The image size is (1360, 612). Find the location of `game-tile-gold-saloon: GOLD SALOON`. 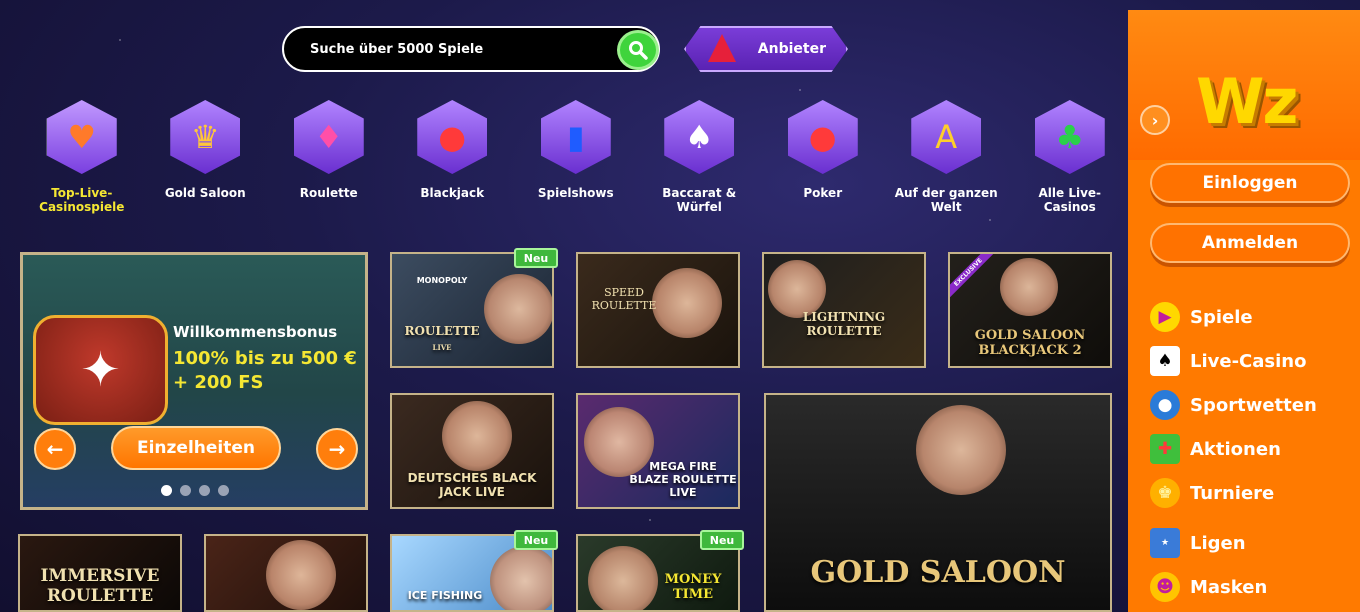

game-tile-gold-saloon: GOLD SALOON is located at coordinates (938, 502).